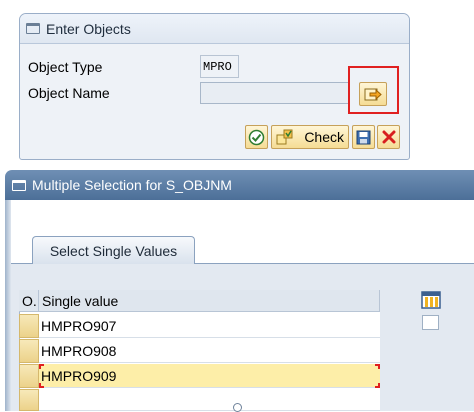 This screenshot has height=412, width=474. I want to click on object-name-label: Object Name, so click(69, 93).